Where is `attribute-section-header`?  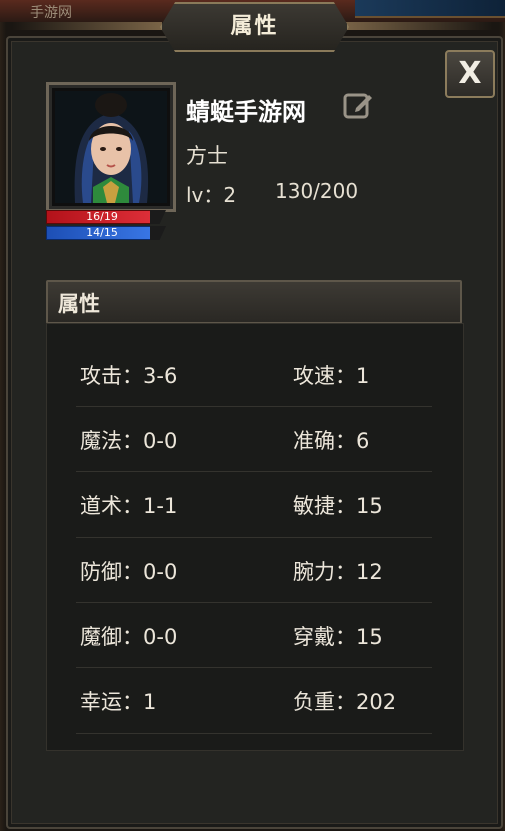 attribute-section-header is located at coordinates (254, 302).